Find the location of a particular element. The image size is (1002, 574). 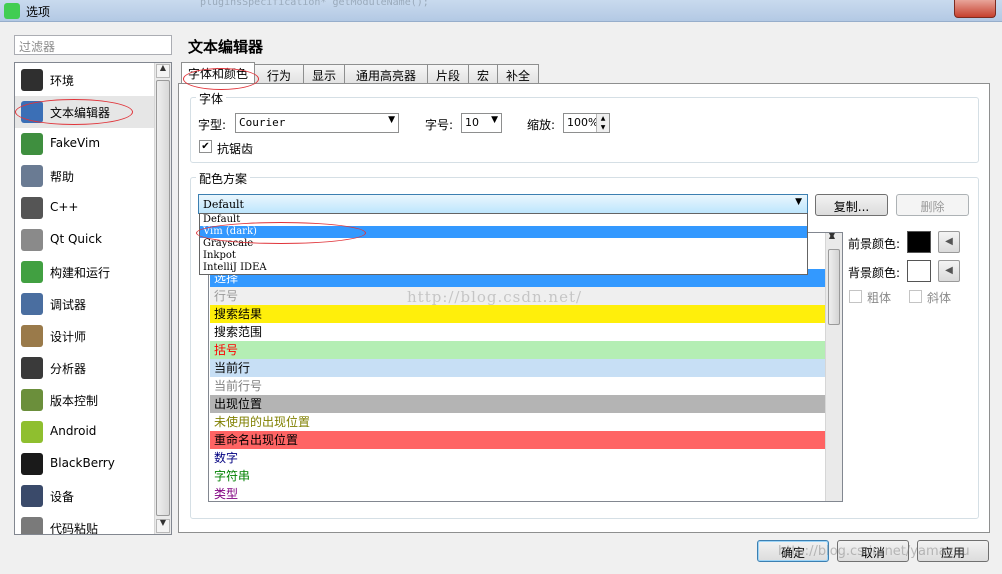

sidebar-item: Qt Quick is located at coordinates (85, 240).